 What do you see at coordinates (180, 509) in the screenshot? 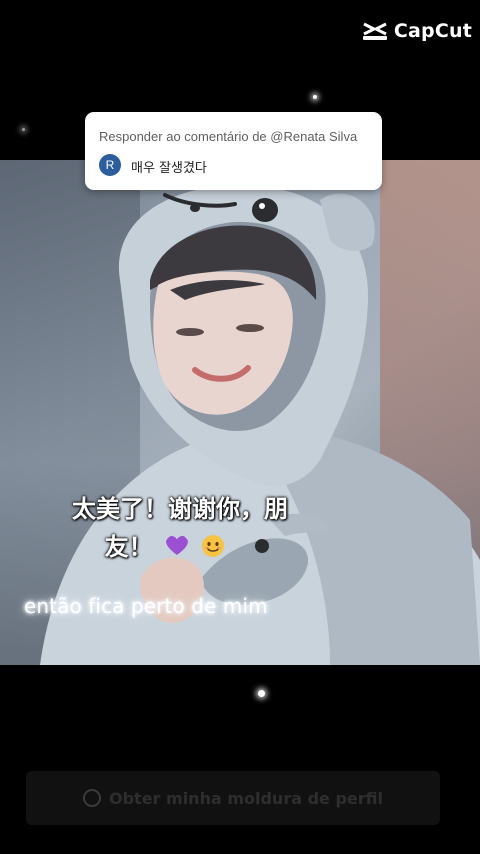
I see `chinese-caption-line1: 太美了！谢谢你，朋` at bounding box center [180, 509].